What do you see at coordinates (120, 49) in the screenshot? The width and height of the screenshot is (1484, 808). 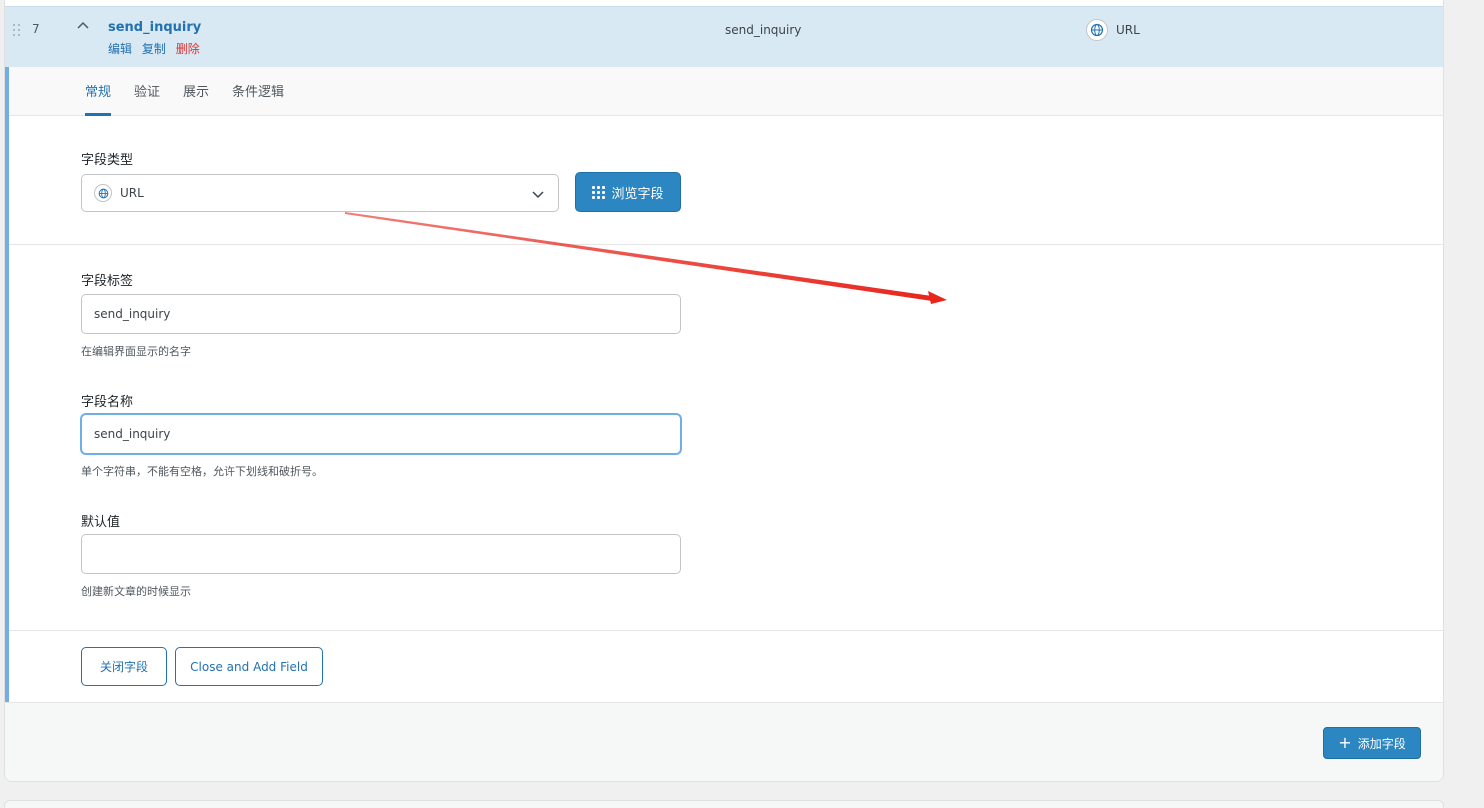 I see `edit-link: 编辑` at bounding box center [120, 49].